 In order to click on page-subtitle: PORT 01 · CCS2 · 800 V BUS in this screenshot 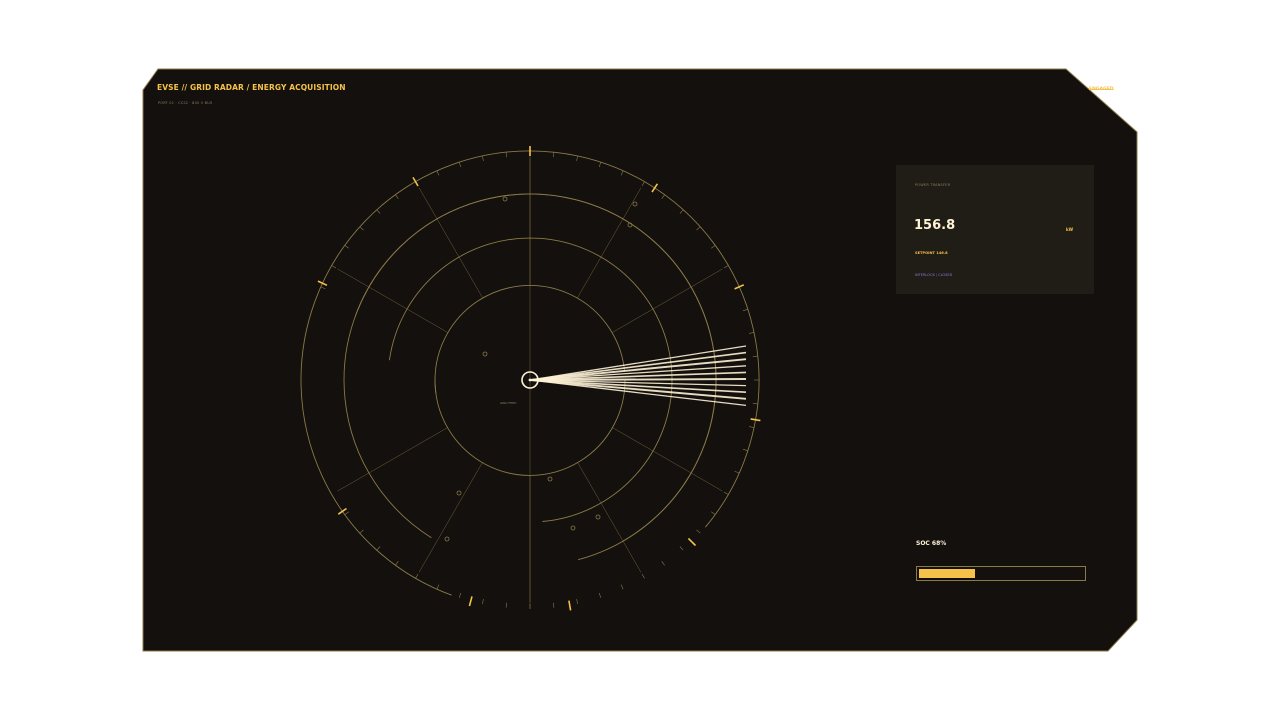, I will do `click(185, 103)`.